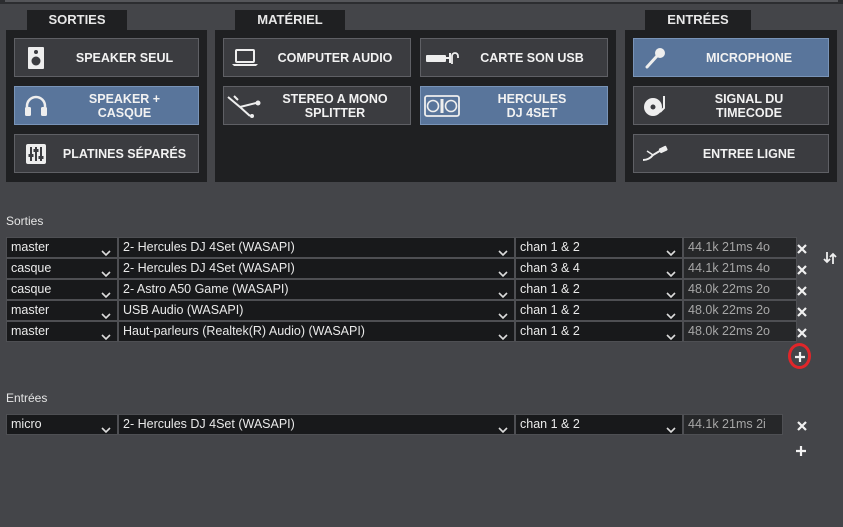 The image size is (843, 527). What do you see at coordinates (749, 105) in the screenshot?
I see `signal-timecode-label: SIGNAL DU TIMECODE` at bounding box center [749, 105].